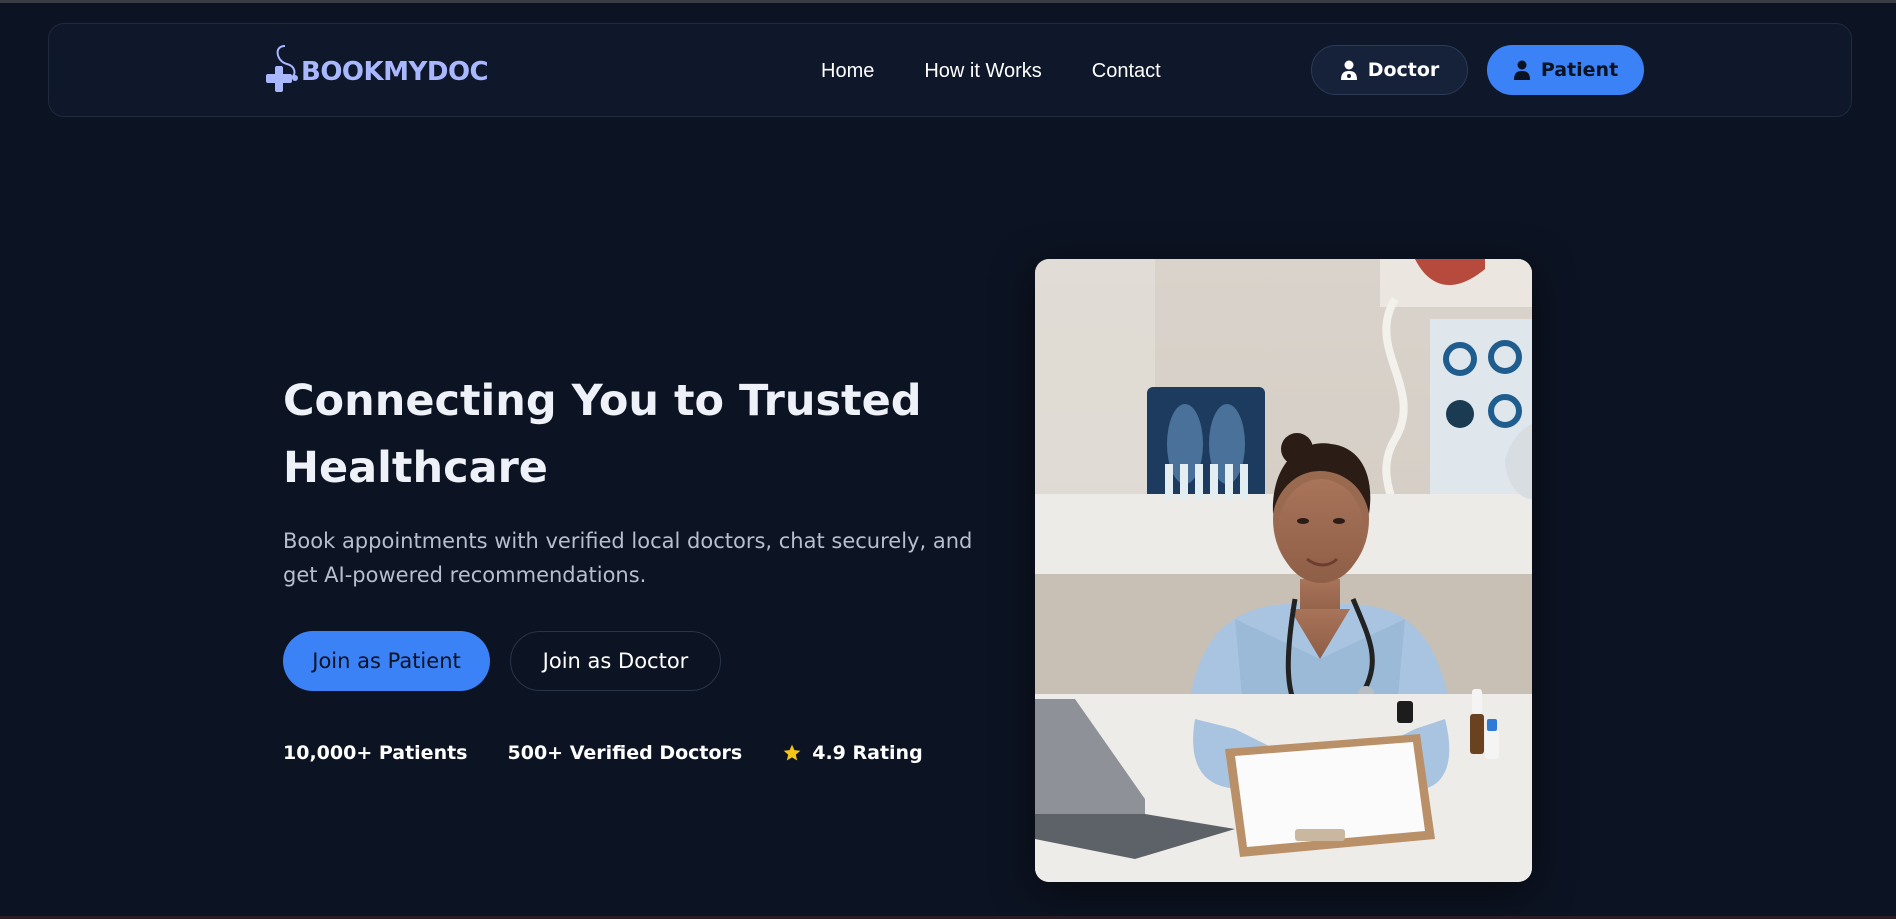 Image resolution: width=1896 pixels, height=919 pixels. What do you see at coordinates (395, 72) in the screenshot?
I see `brand-name: BOOKMYDOC` at bounding box center [395, 72].